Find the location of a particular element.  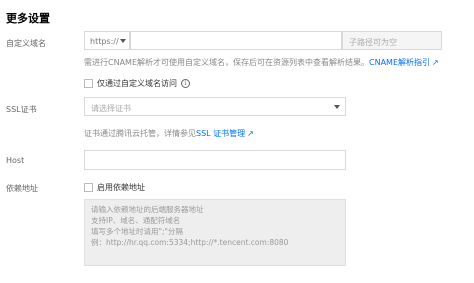

dependency-label: 依赖地址 is located at coordinates (22, 188).